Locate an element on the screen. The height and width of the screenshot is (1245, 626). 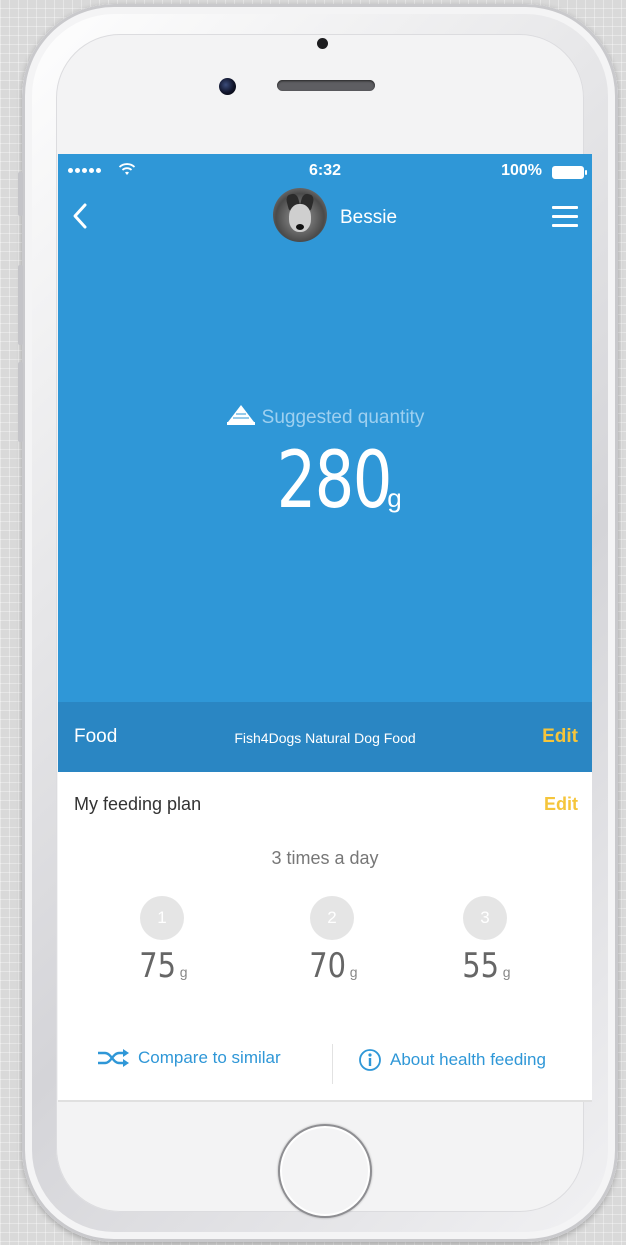
about-health-feeding-button: About health feeding is located at coordinates (452, 1060).